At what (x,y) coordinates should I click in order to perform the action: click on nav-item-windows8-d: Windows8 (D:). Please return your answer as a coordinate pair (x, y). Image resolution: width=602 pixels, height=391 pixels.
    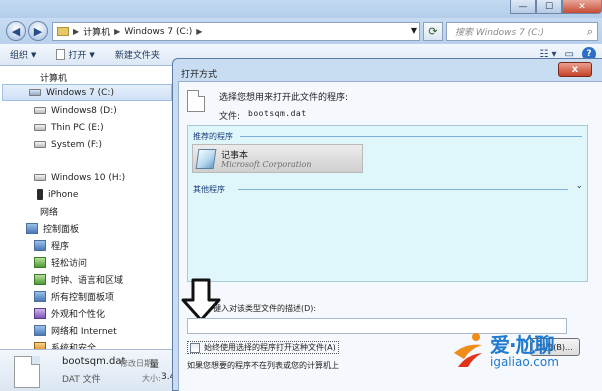
    Looking at the image, I should click on (75, 110).